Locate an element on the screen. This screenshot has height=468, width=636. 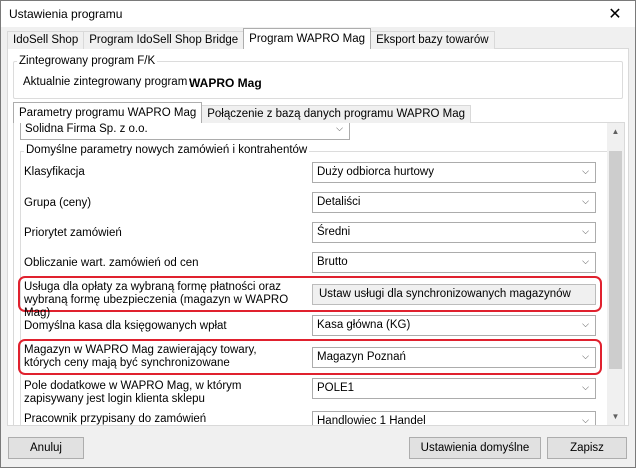
grupa-select: Detaliści ⌵ is located at coordinates (454, 202).